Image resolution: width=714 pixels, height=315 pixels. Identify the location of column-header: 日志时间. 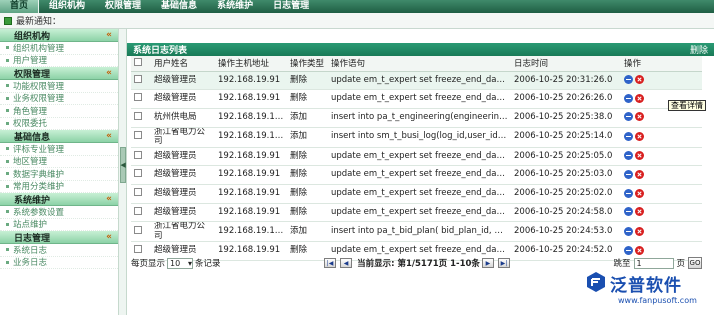
(566, 64).